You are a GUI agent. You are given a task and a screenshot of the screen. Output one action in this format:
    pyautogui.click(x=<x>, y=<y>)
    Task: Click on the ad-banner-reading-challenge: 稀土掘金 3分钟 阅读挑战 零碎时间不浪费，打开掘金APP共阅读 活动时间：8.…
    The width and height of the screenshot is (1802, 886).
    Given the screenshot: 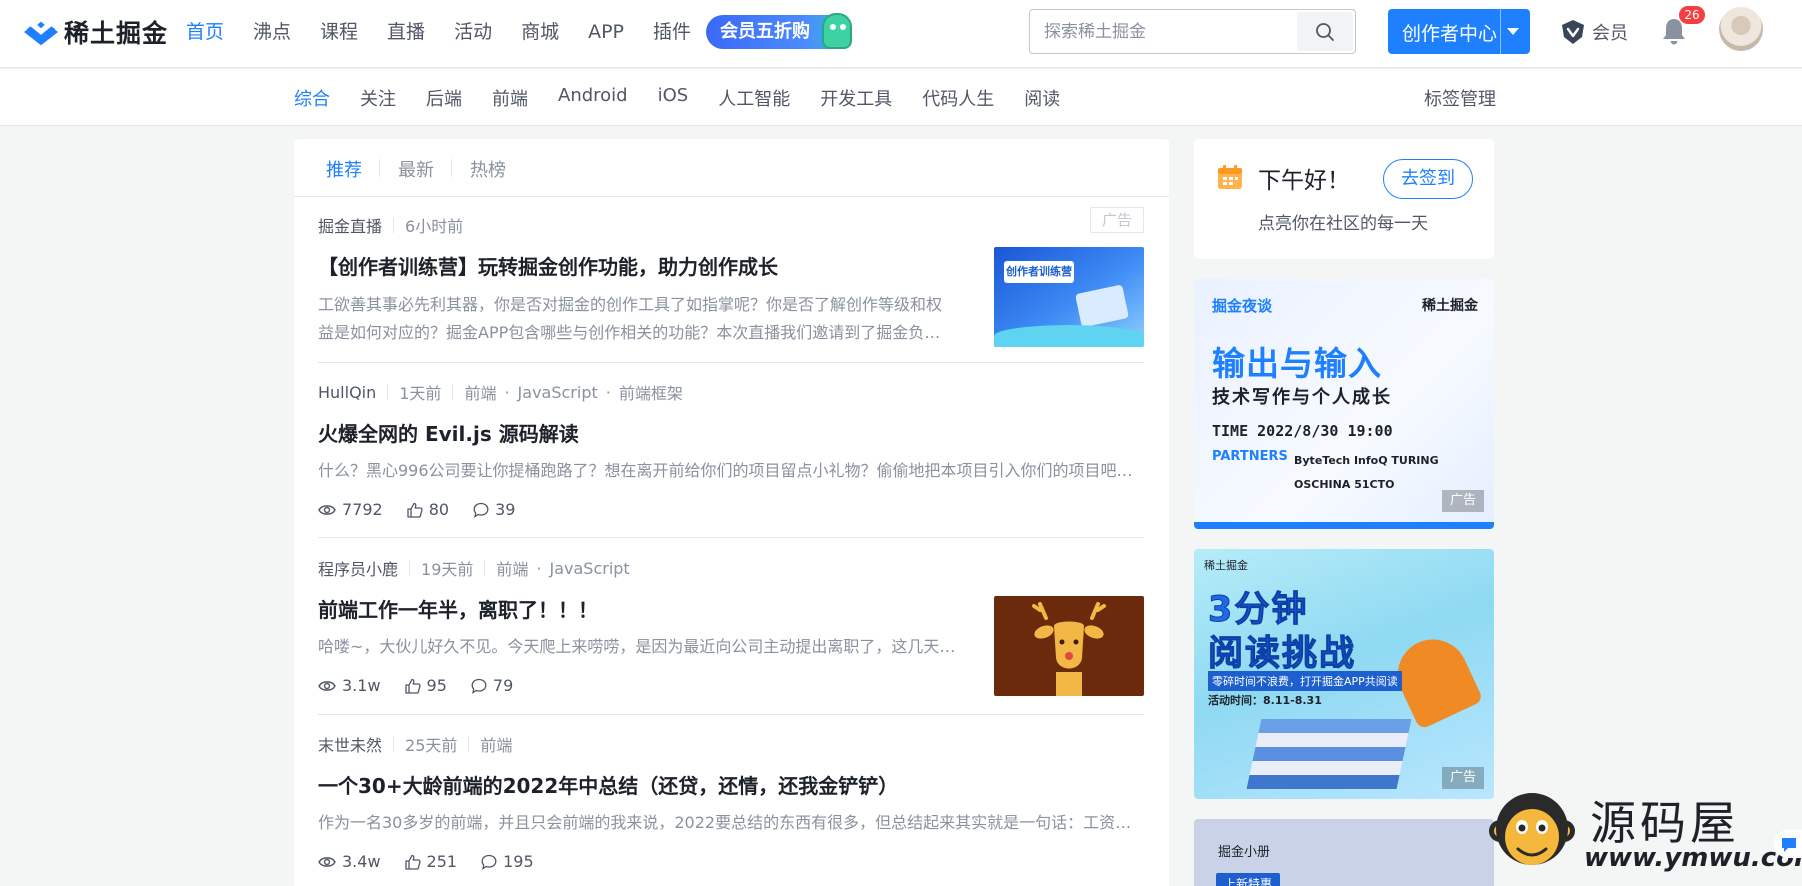 What is the action you would take?
    pyautogui.click(x=1344, y=674)
    